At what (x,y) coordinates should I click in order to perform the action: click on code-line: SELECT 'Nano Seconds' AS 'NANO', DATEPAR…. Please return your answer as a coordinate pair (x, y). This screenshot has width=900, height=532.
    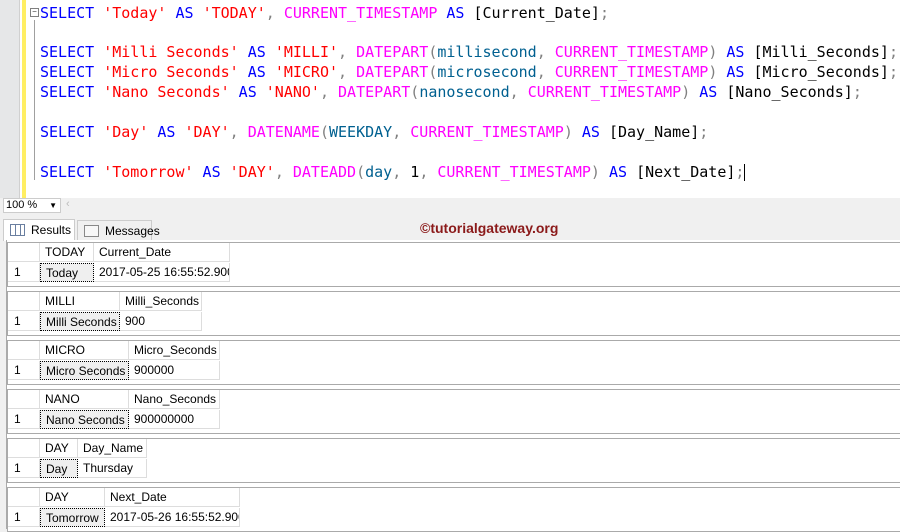
    Looking at the image, I should click on (451, 92).